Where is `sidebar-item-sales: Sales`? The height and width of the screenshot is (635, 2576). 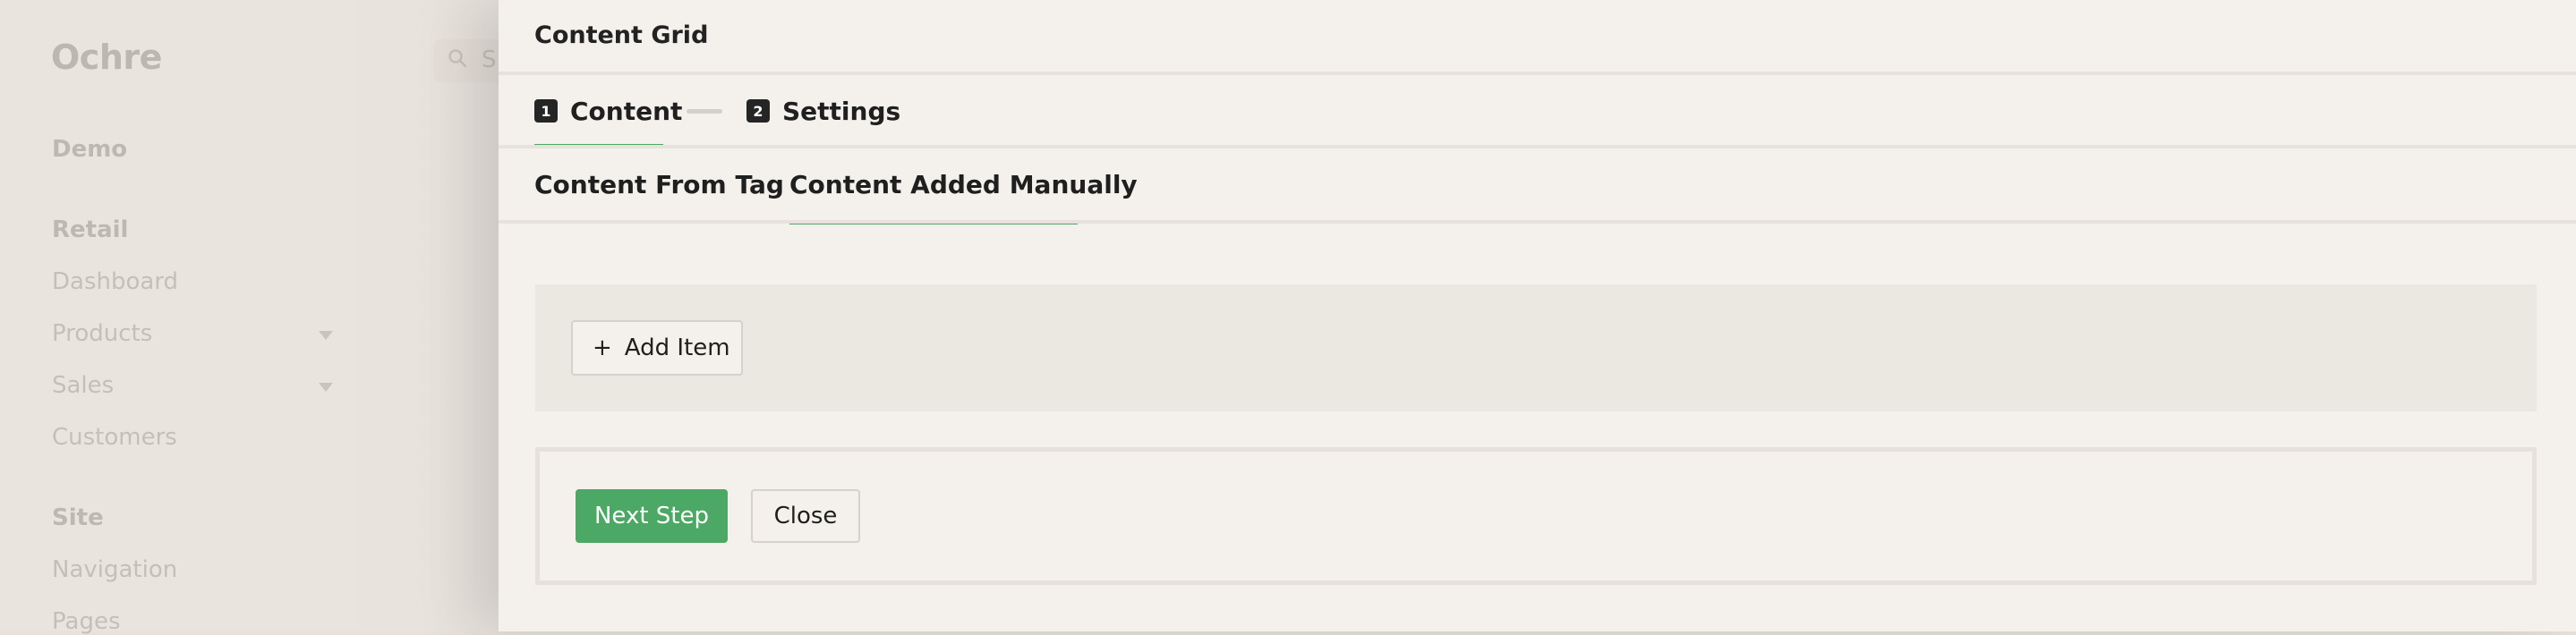
sidebar-item-sales: Sales is located at coordinates (83, 385).